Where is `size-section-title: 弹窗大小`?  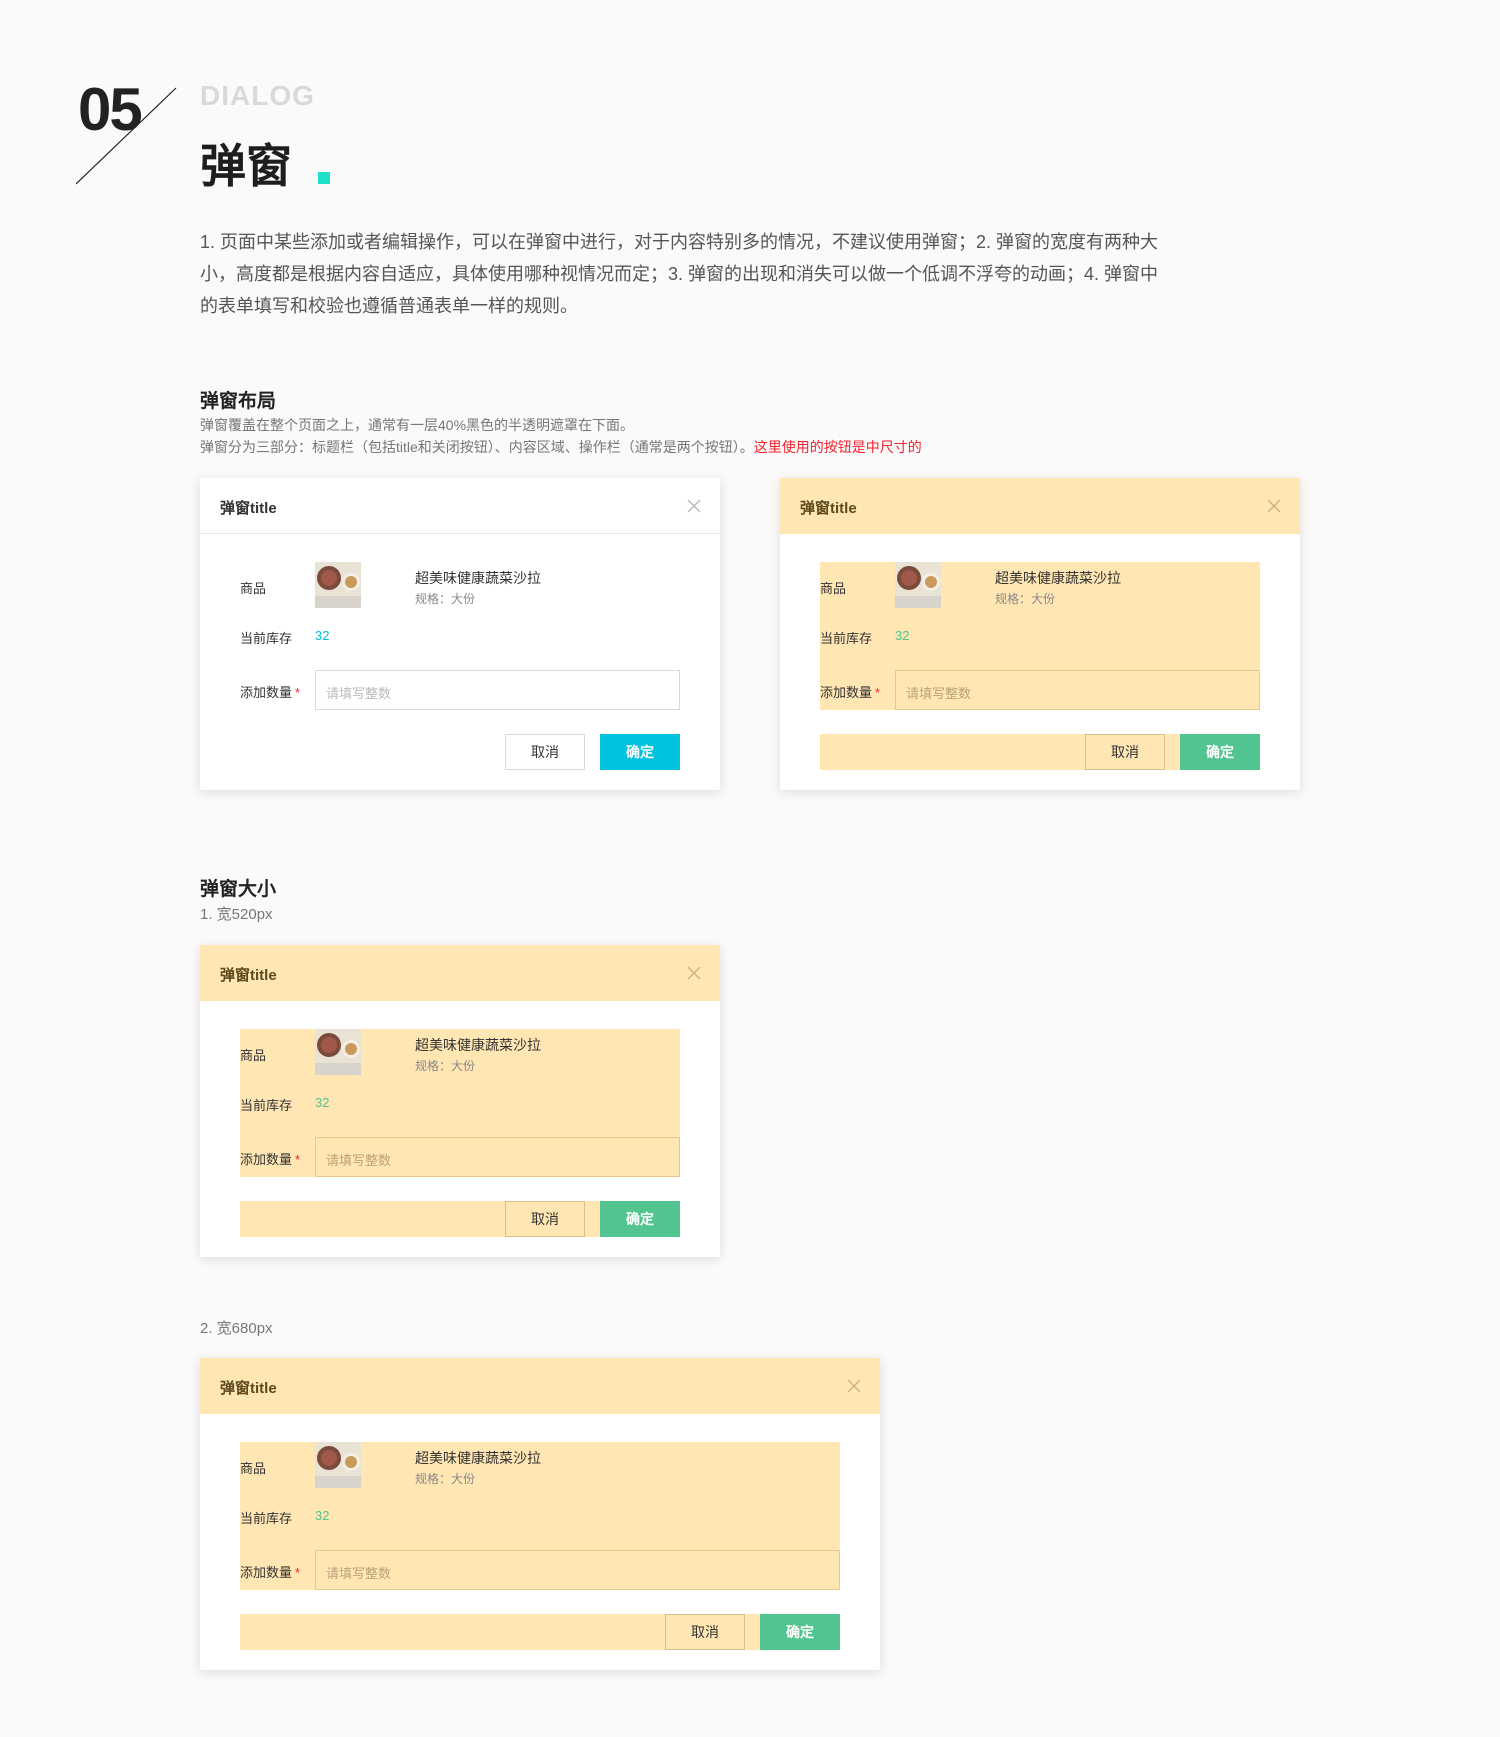
size-section-title: 弹窗大小 is located at coordinates (238, 889).